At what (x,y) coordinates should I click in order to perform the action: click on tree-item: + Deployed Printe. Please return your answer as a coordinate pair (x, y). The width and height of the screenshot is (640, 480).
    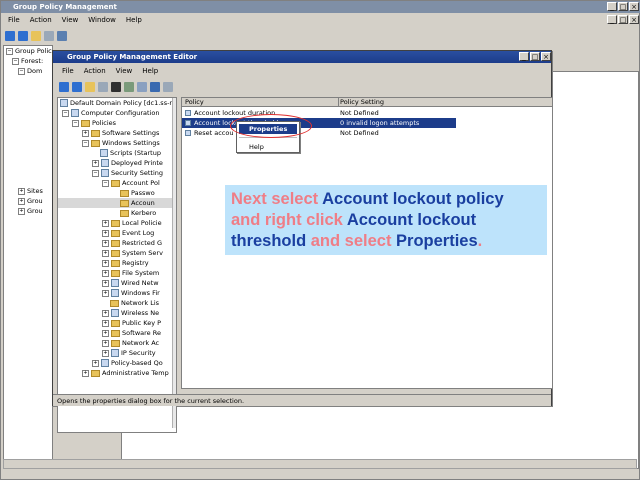
    Looking at the image, I should click on (117, 163).